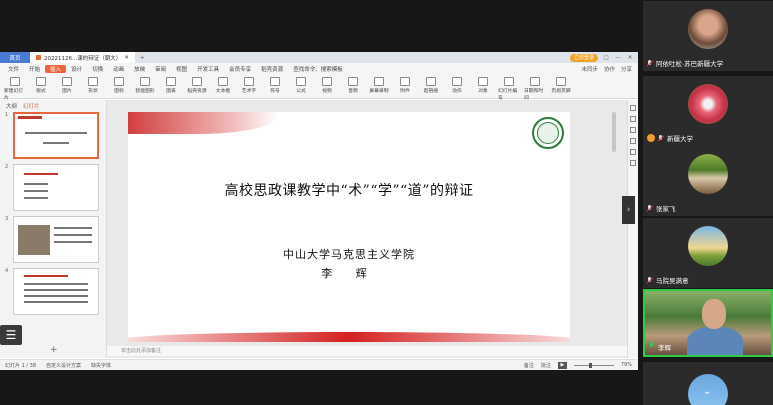 The width and height of the screenshot is (773, 405). What do you see at coordinates (171, 85) in the screenshot?
I see `ribbon-chart: 图表` at bounding box center [171, 85].